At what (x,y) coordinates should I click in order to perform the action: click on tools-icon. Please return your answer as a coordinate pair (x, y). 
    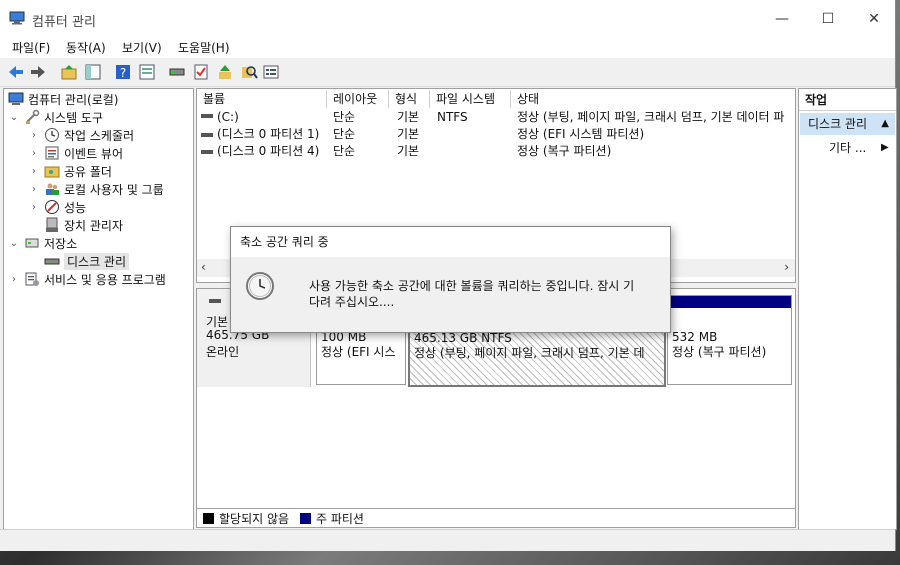
    Looking at the image, I should click on (32, 117).